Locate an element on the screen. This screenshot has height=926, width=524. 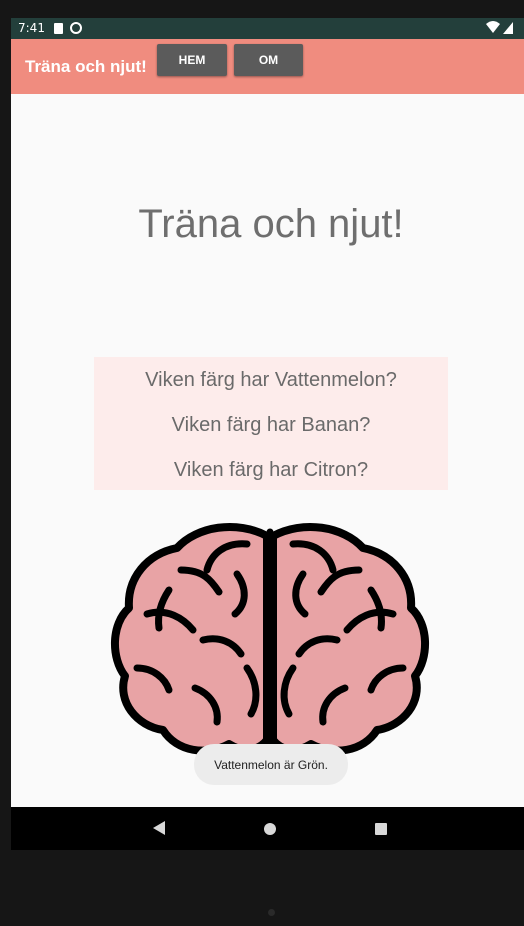
sync-icon is located at coordinates (76, 28).